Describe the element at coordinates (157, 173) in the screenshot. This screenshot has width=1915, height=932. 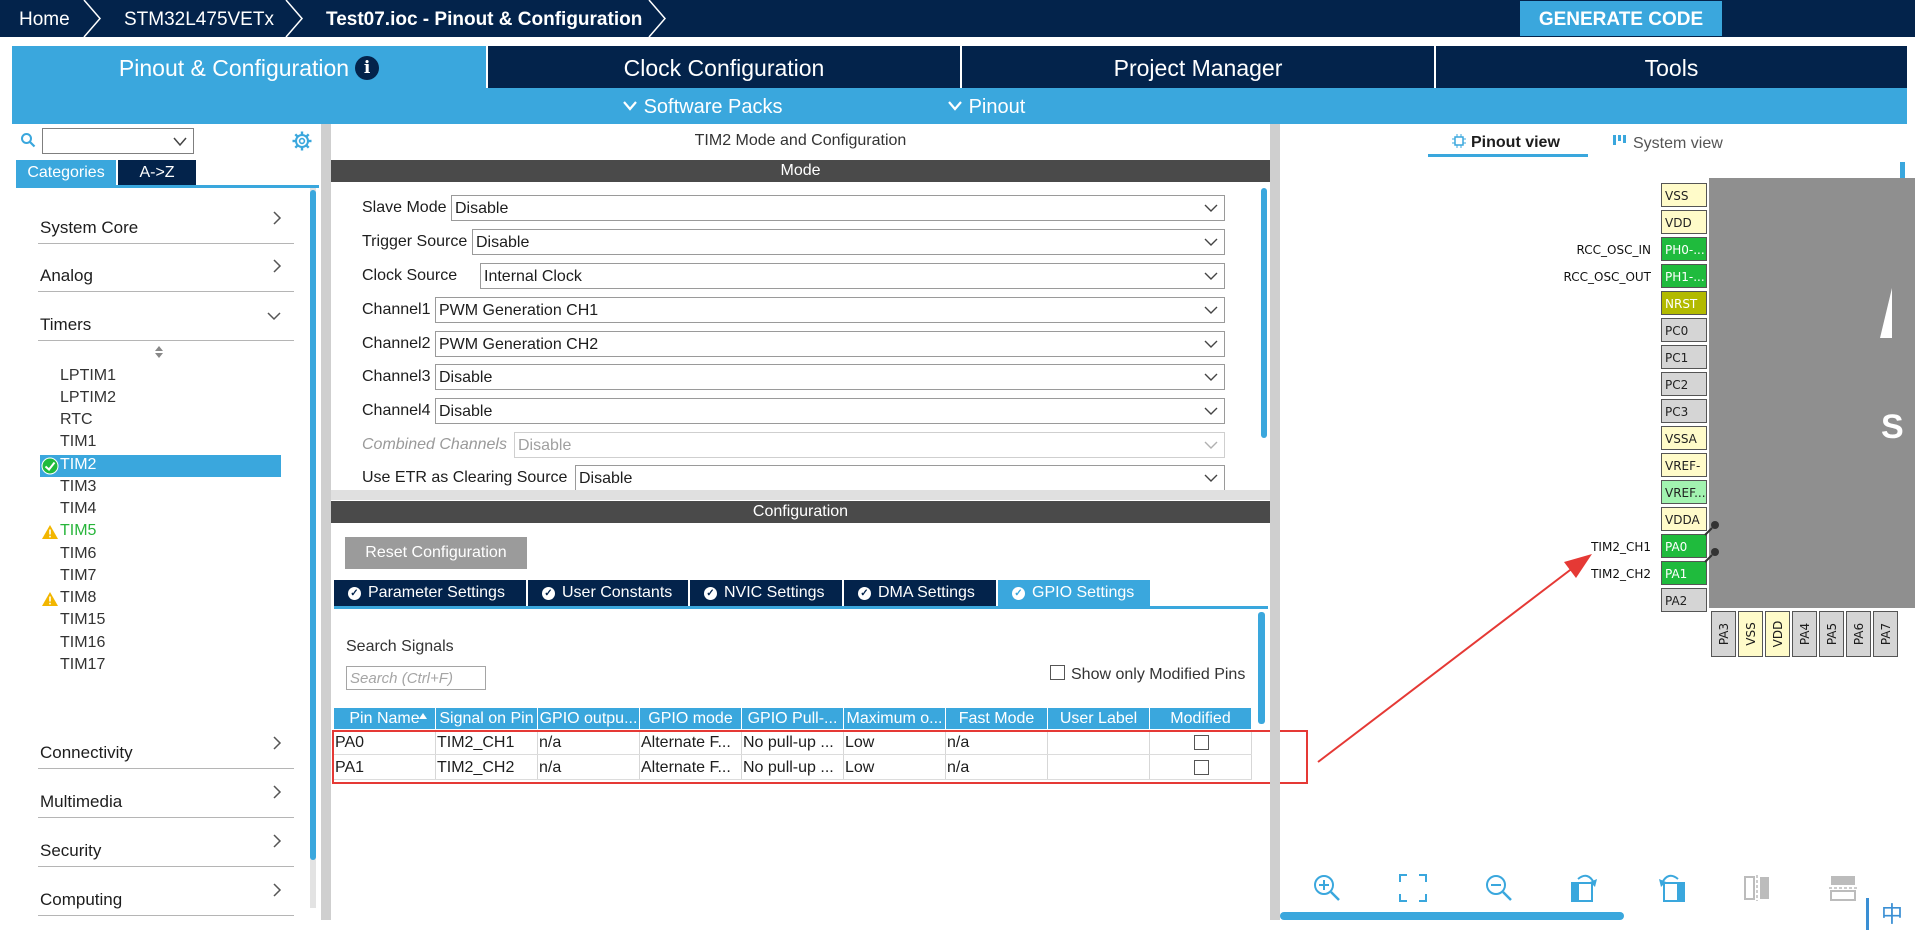
I see `tab-a-z: A->Z` at that location.